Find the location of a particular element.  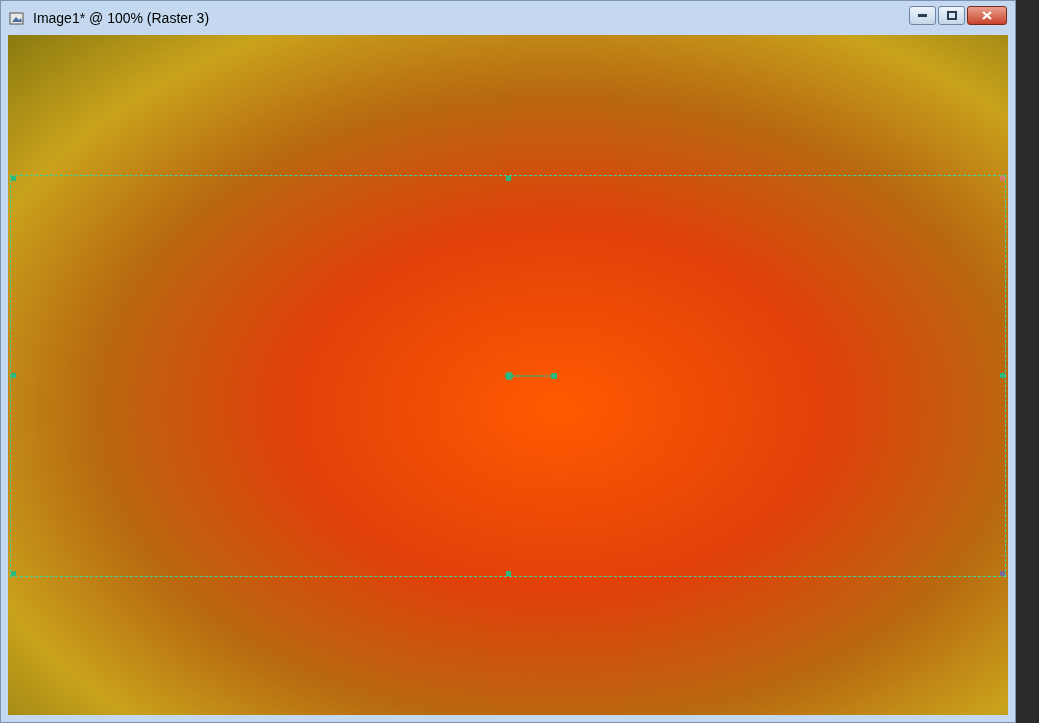

image-file-icon is located at coordinates (17, 18).